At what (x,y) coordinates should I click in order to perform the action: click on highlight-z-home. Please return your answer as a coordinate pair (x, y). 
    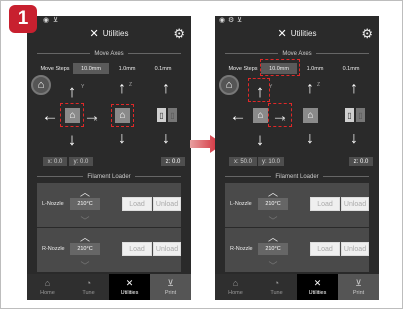
    Looking at the image, I should click on (122, 115).